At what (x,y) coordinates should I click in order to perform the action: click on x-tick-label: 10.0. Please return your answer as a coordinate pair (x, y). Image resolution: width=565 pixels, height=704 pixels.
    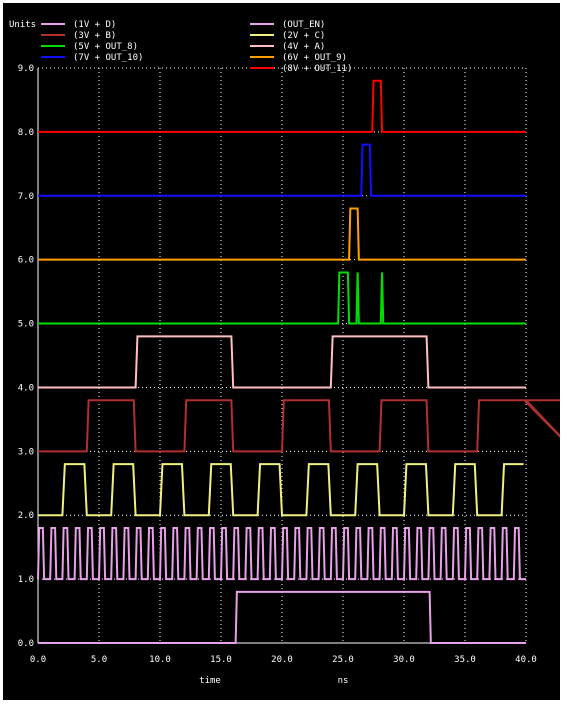
    Looking at the image, I should click on (160, 660).